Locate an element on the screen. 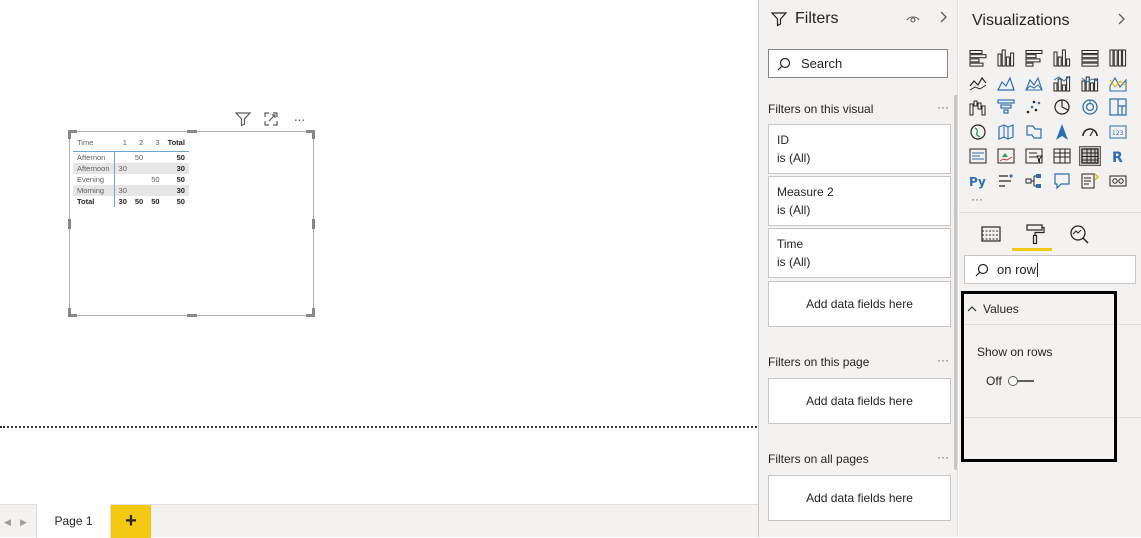  paginated-report-icon is located at coordinates (1118, 181).